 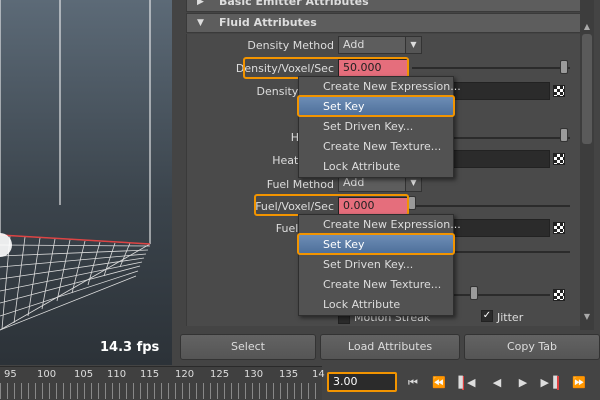 I want to click on expand-arrow-icon: ▼, so click(x=200, y=23).